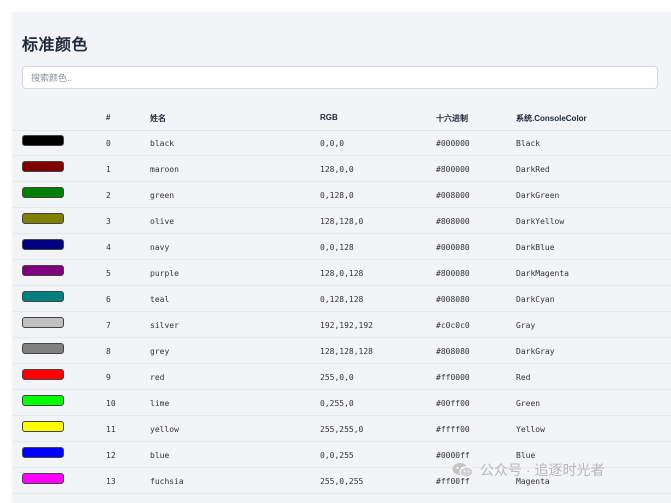 This screenshot has height=503, width=671. What do you see at coordinates (463, 470) in the screenshot?
I see `wechat-icon` at bounding box center [463, 470].